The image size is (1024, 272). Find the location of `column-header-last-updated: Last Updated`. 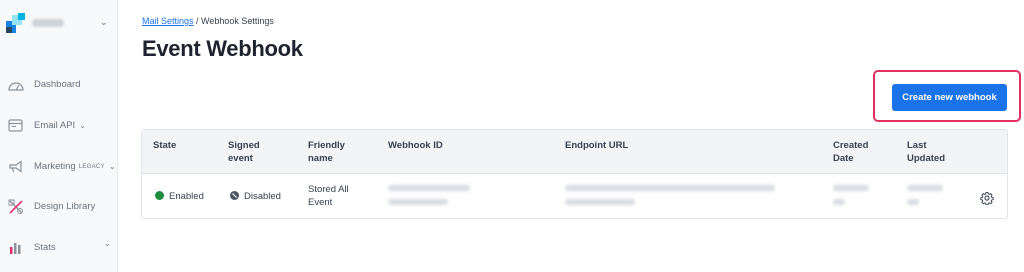

column-header-last-updated: Last Updated is located at coordinates (926, 152).